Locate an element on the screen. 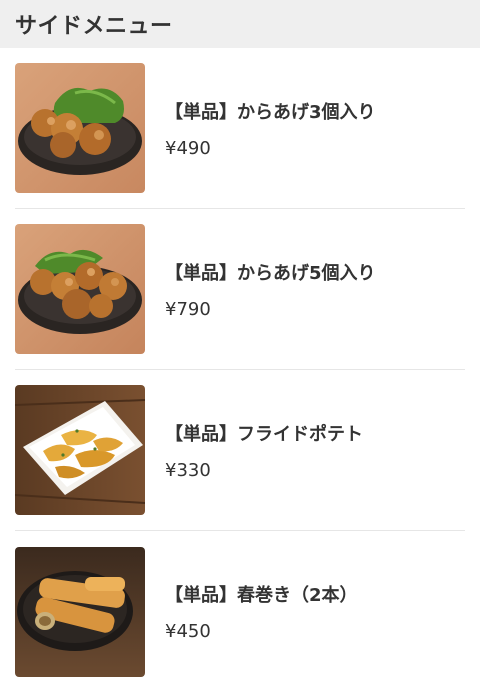 This screenshot has height=692, width=480. section-header: サイドメニュー is located at coordinates (240, 24).